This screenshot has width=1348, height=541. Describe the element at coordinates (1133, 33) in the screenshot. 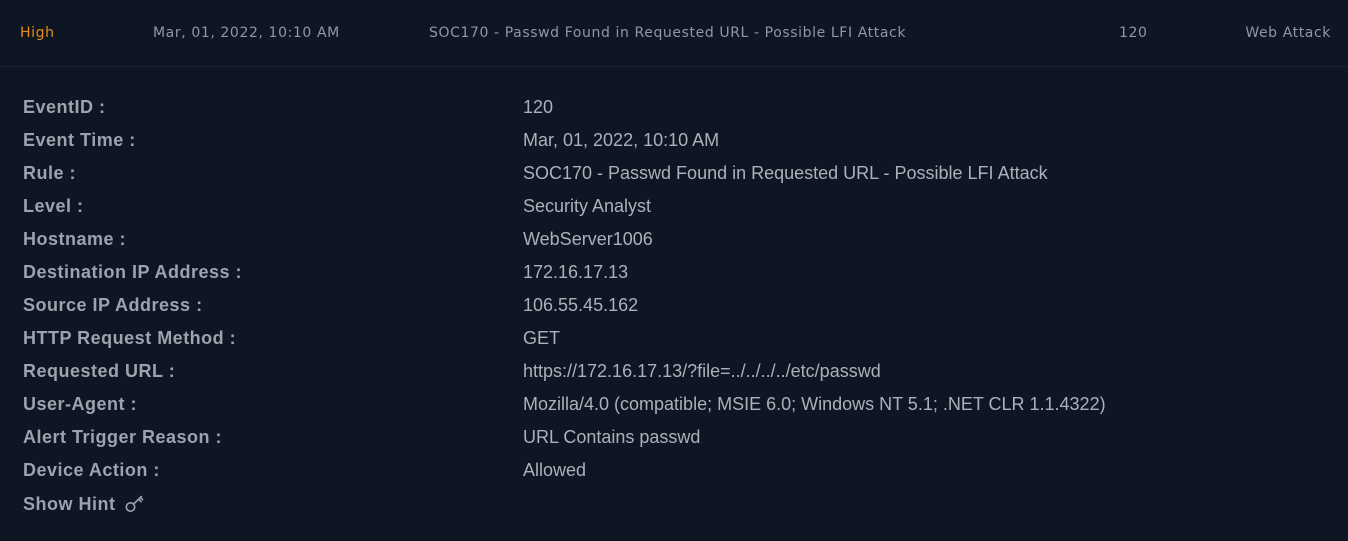

I see `alert-event-id: 120` at that location.